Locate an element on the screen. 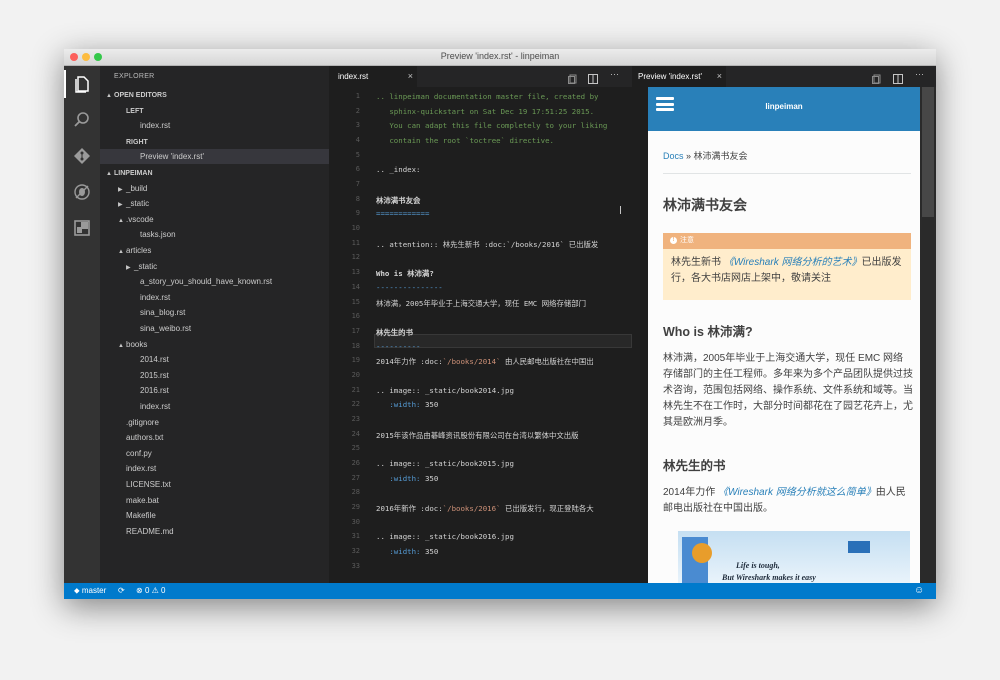 Image resolution: width=1000 pixels, height=680 pixels. tab-index-rst: index.rst × is located at coordinates (373, 76).